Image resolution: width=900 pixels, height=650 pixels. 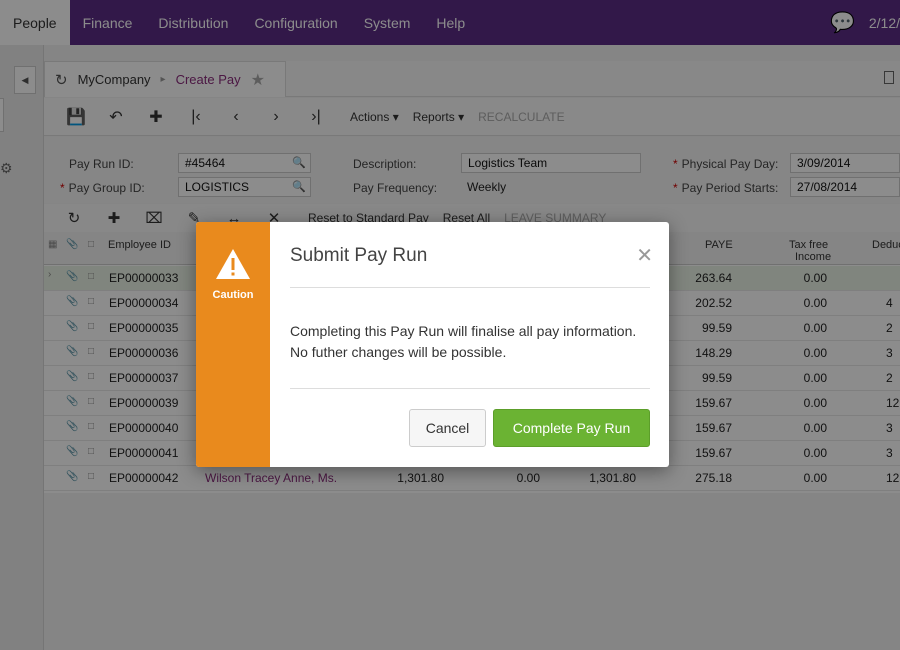 What do you see at coordinates (233, 264) in the screenshot?
I see `warning-icon` at bounding box center [233, 264].